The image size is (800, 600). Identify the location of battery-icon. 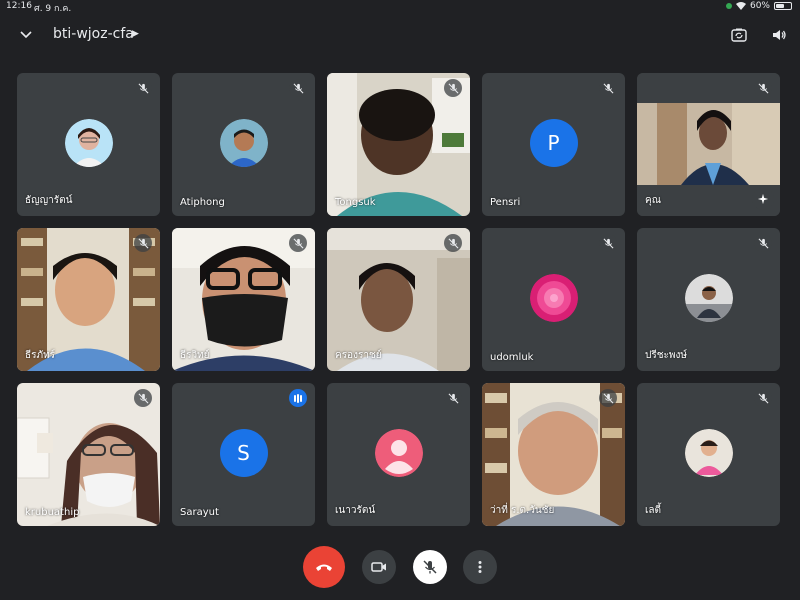
(783, 6).